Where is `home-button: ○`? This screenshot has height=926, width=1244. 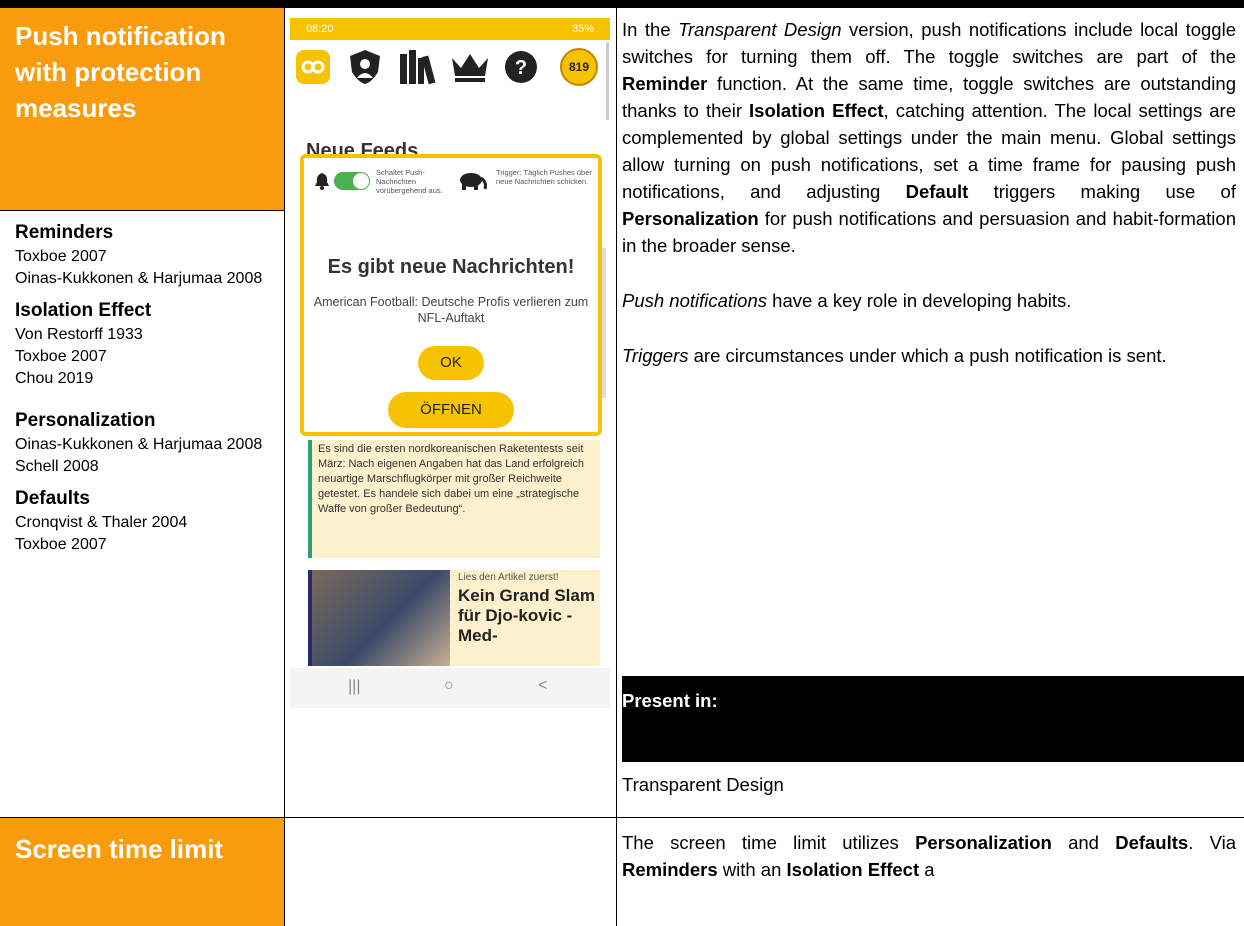
home-button: ○ is located at coordinates (449, 686).